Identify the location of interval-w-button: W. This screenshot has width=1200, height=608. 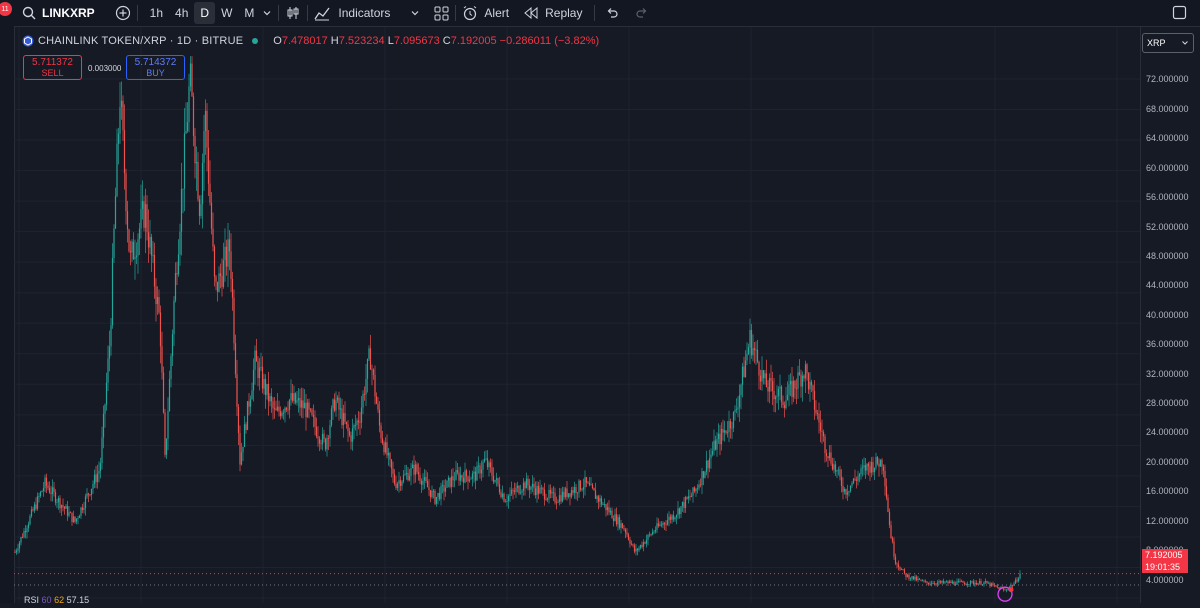
(226, 13).